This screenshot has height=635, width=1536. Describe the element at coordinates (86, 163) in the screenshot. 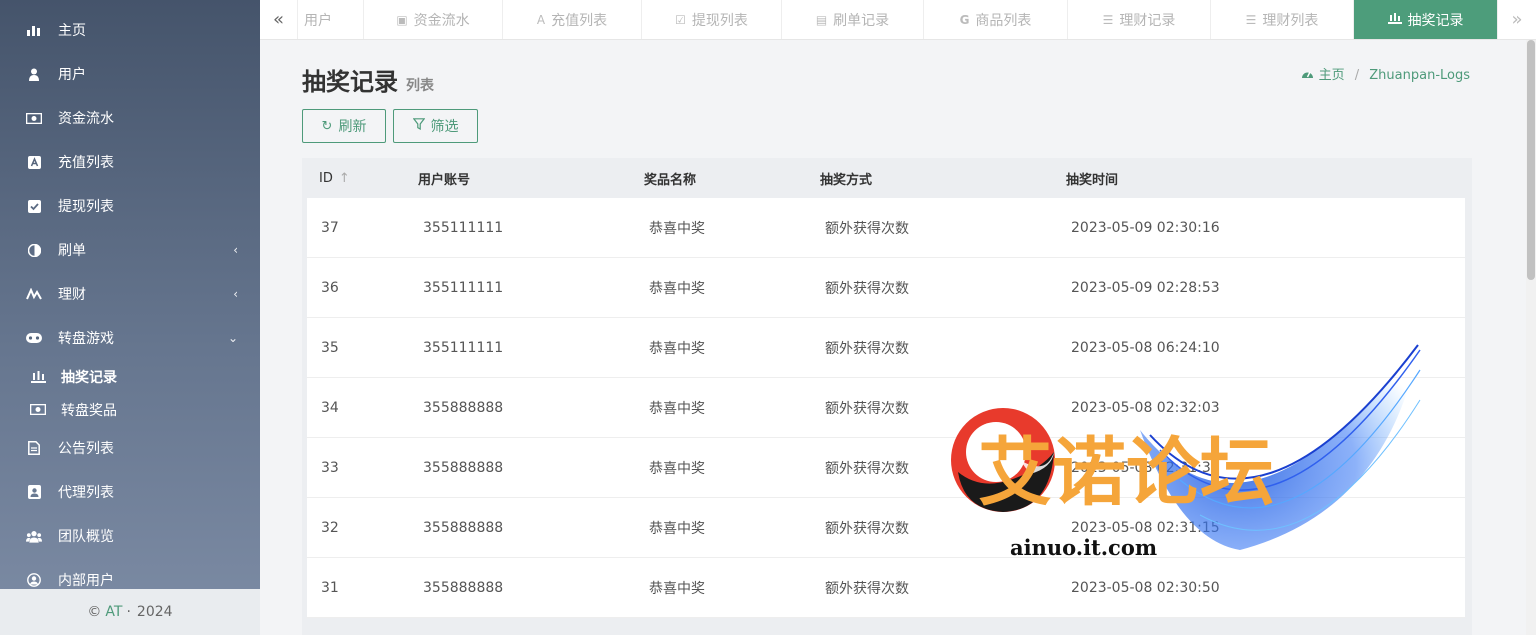

I see `sidebar-item-label: 充值列表` at that location.